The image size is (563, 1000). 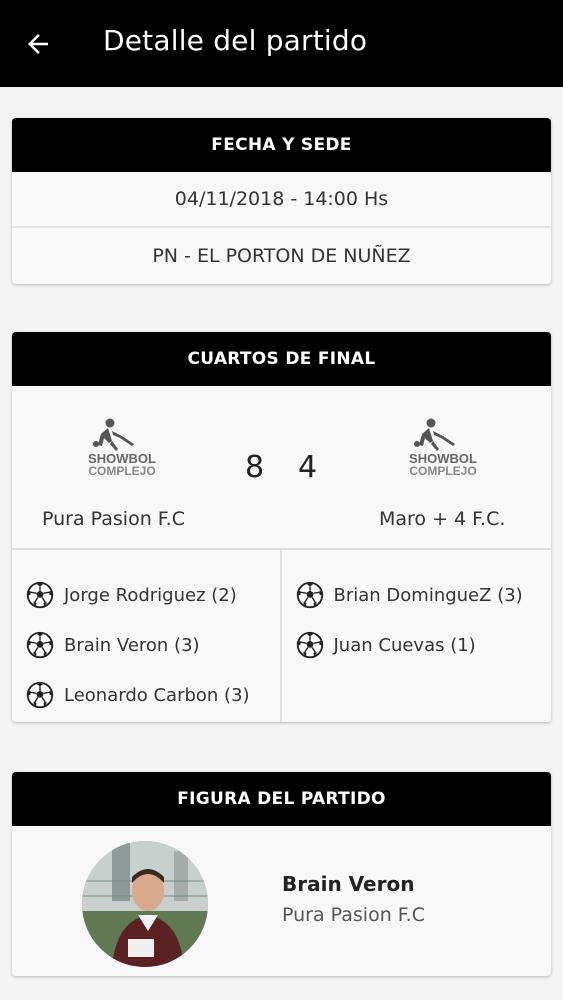 I want to click on away-scorers-list: Brian DominguеZ (3) Juan Cuevas (1), so click(x=417, y=636).